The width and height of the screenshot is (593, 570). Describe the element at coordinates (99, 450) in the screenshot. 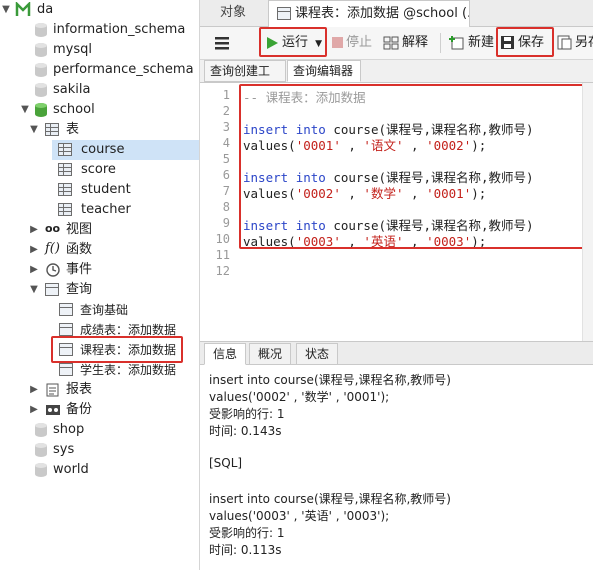

I see `tree-item-db-sys: sys` at that location.